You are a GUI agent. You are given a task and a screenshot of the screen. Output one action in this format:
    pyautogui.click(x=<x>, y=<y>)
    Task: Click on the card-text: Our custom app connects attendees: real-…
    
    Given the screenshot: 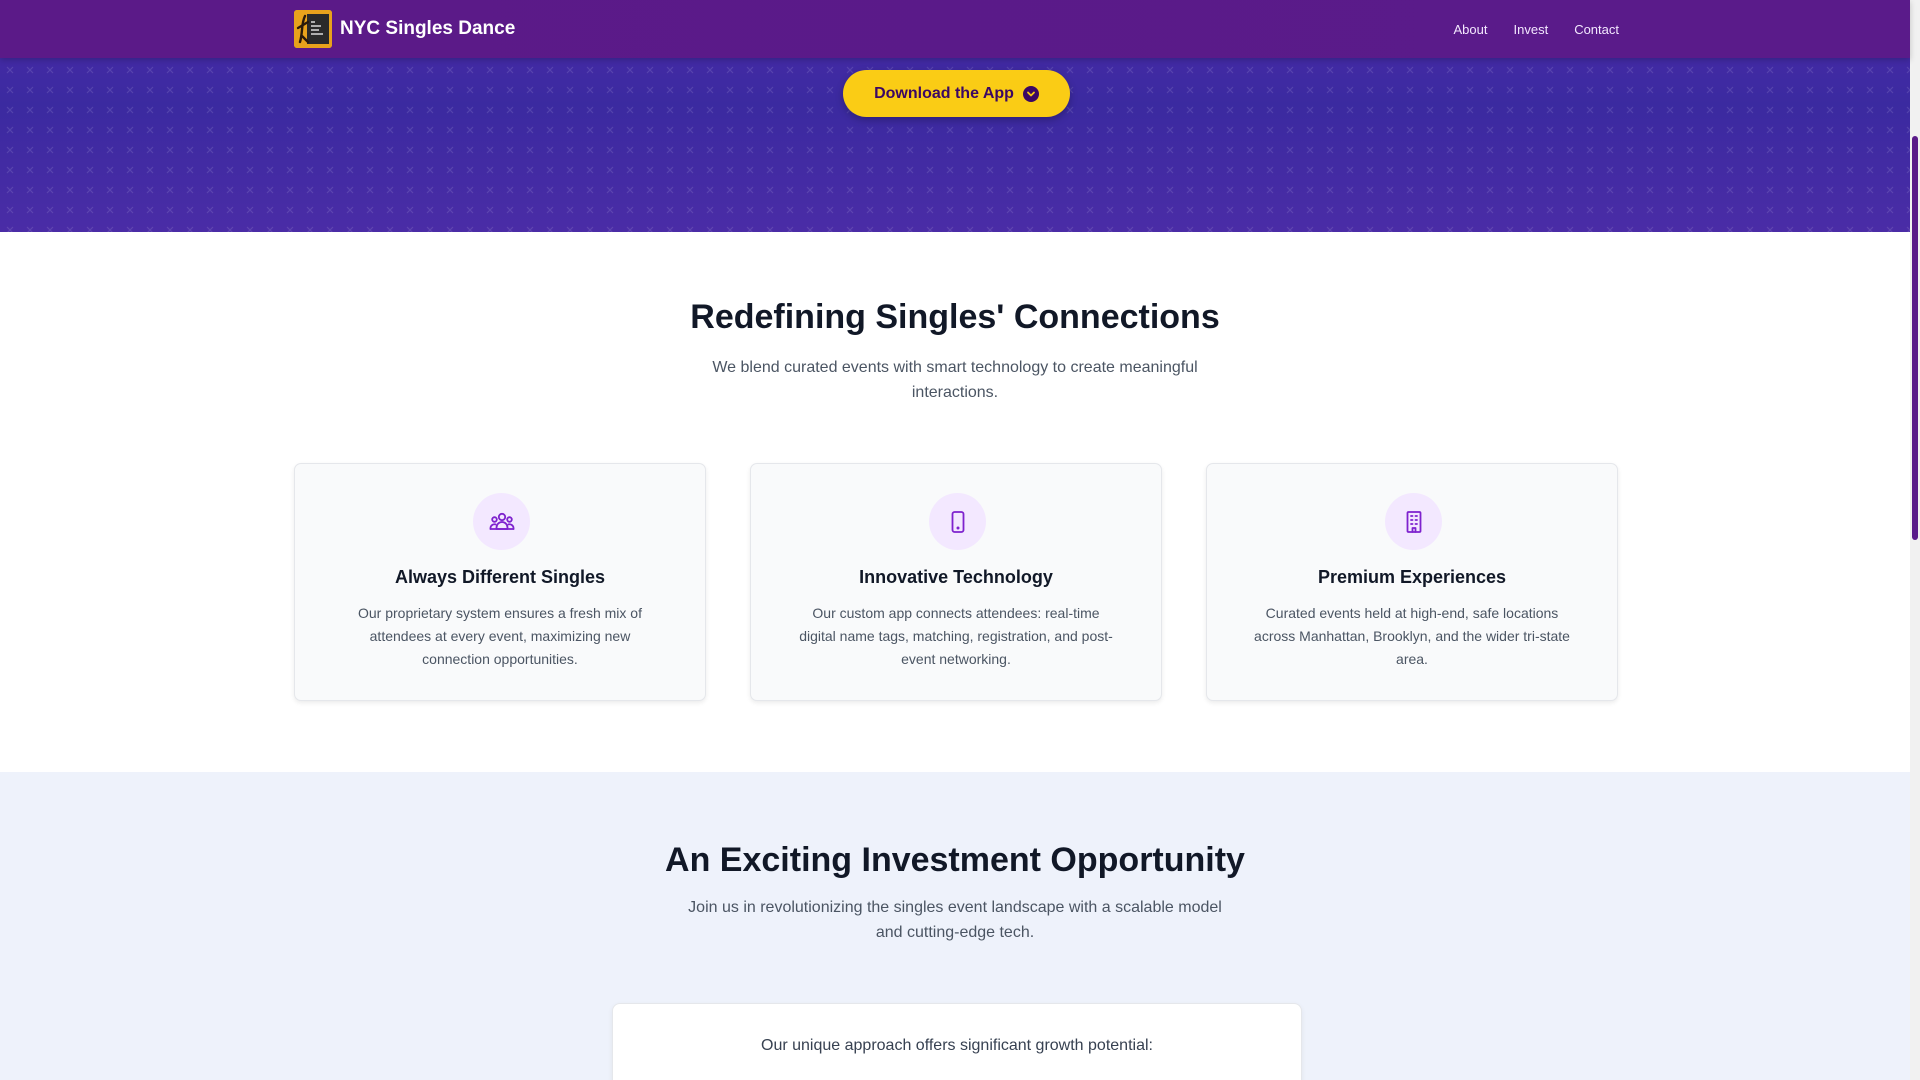 What is the action you would take?
    pyautogui.click(x=956, y=636)
    